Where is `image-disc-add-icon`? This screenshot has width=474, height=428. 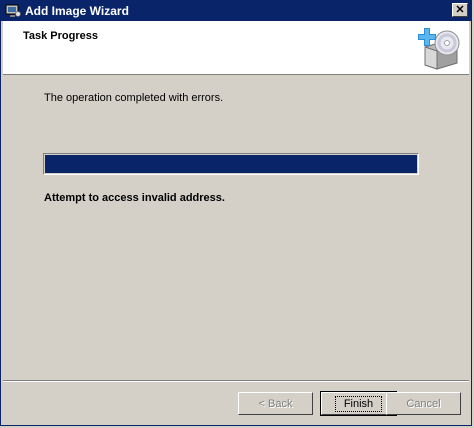
image-disc-add-icon is located at coordinates (439, 48).